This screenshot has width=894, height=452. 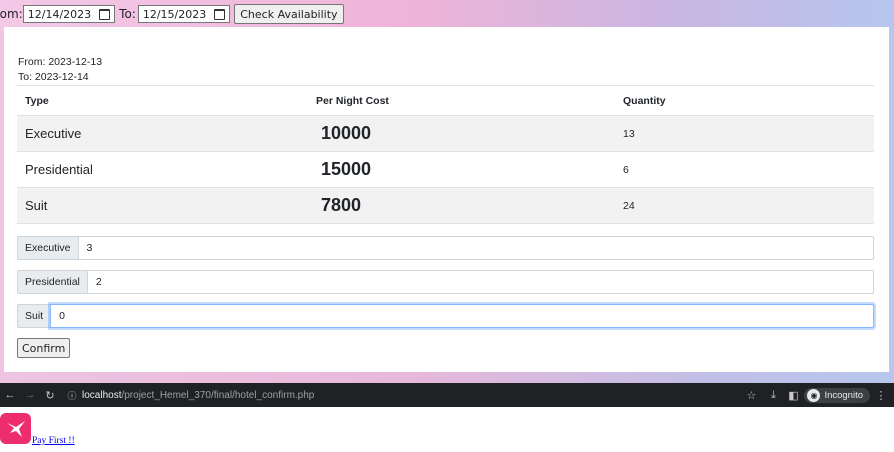 I want to click on incognito-label: Incognito, so click(x=843, y=395).